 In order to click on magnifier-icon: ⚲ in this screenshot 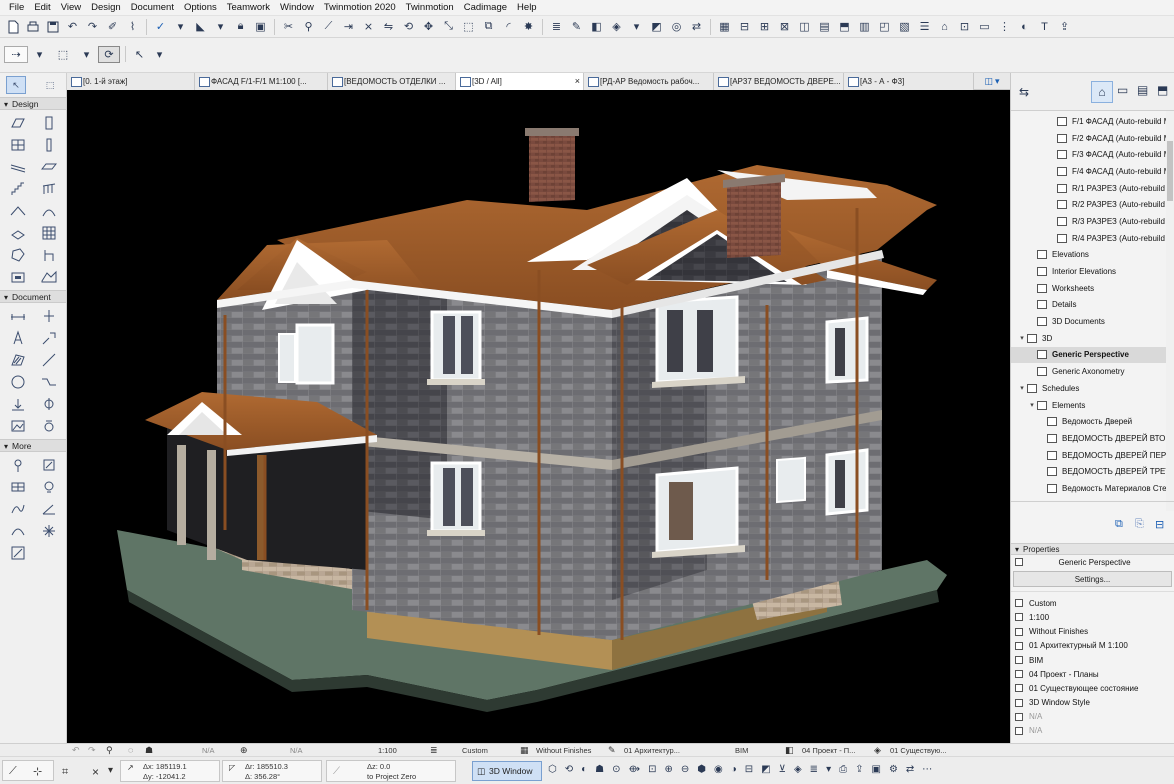, I will do `click(308, 26)`.